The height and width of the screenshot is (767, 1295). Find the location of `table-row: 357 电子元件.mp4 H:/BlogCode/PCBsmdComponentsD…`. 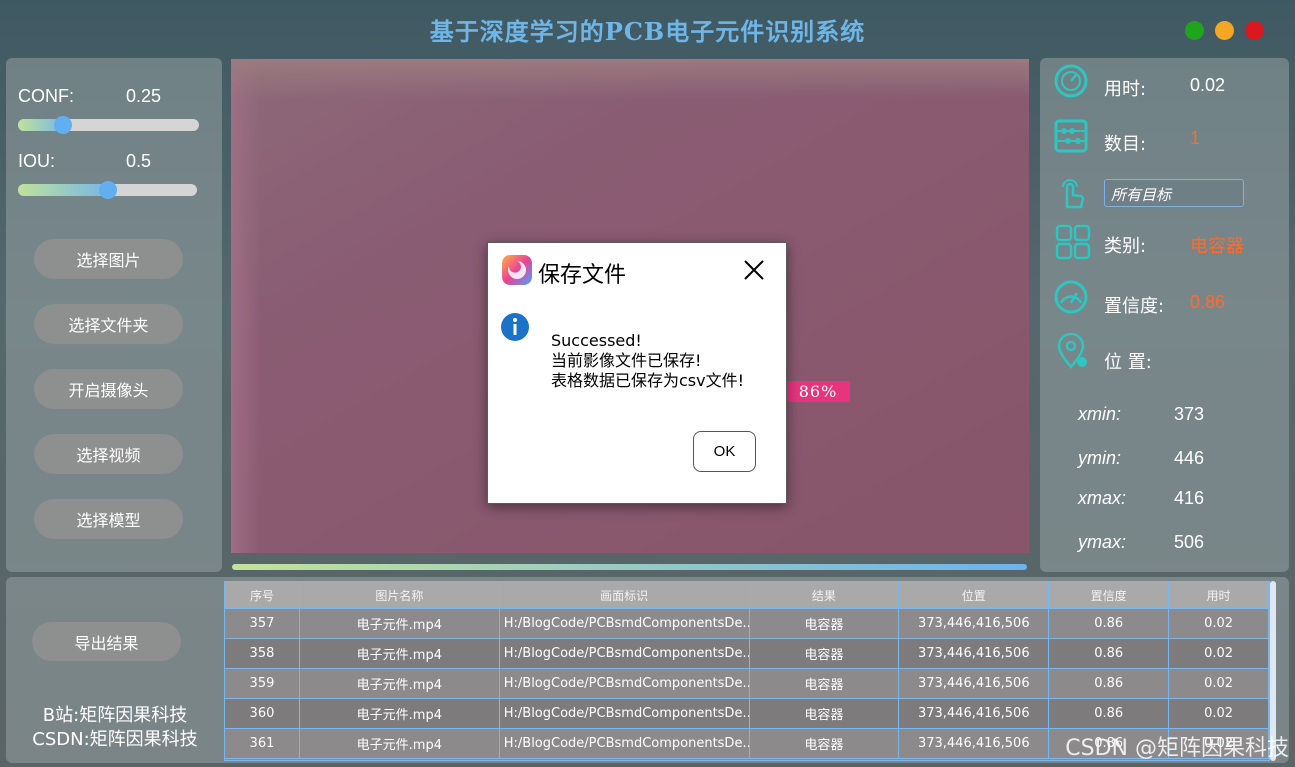

table-row: 357 电子元件.mp4 H:/BlogCode/PCBsmdComponentsD… is located at coordinates (747, 624).